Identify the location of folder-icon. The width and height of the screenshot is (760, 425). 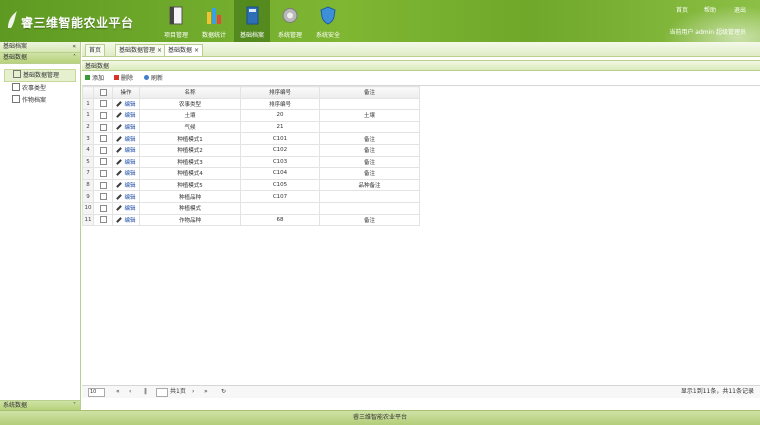
(16, 99).